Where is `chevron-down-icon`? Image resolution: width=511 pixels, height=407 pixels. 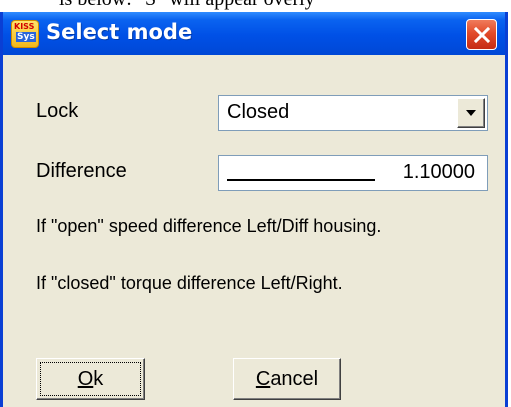 chevron-down-icon is located at coordinates (471, 113).